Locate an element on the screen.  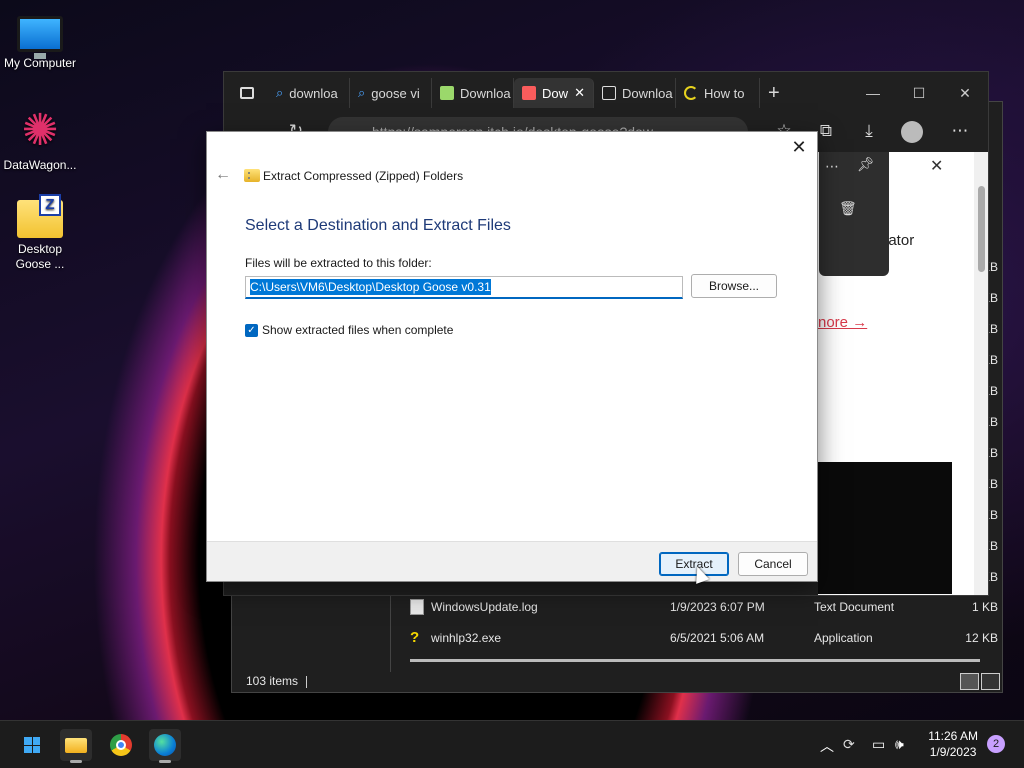
taskbar-chrome is located at coordinates (121, 745).